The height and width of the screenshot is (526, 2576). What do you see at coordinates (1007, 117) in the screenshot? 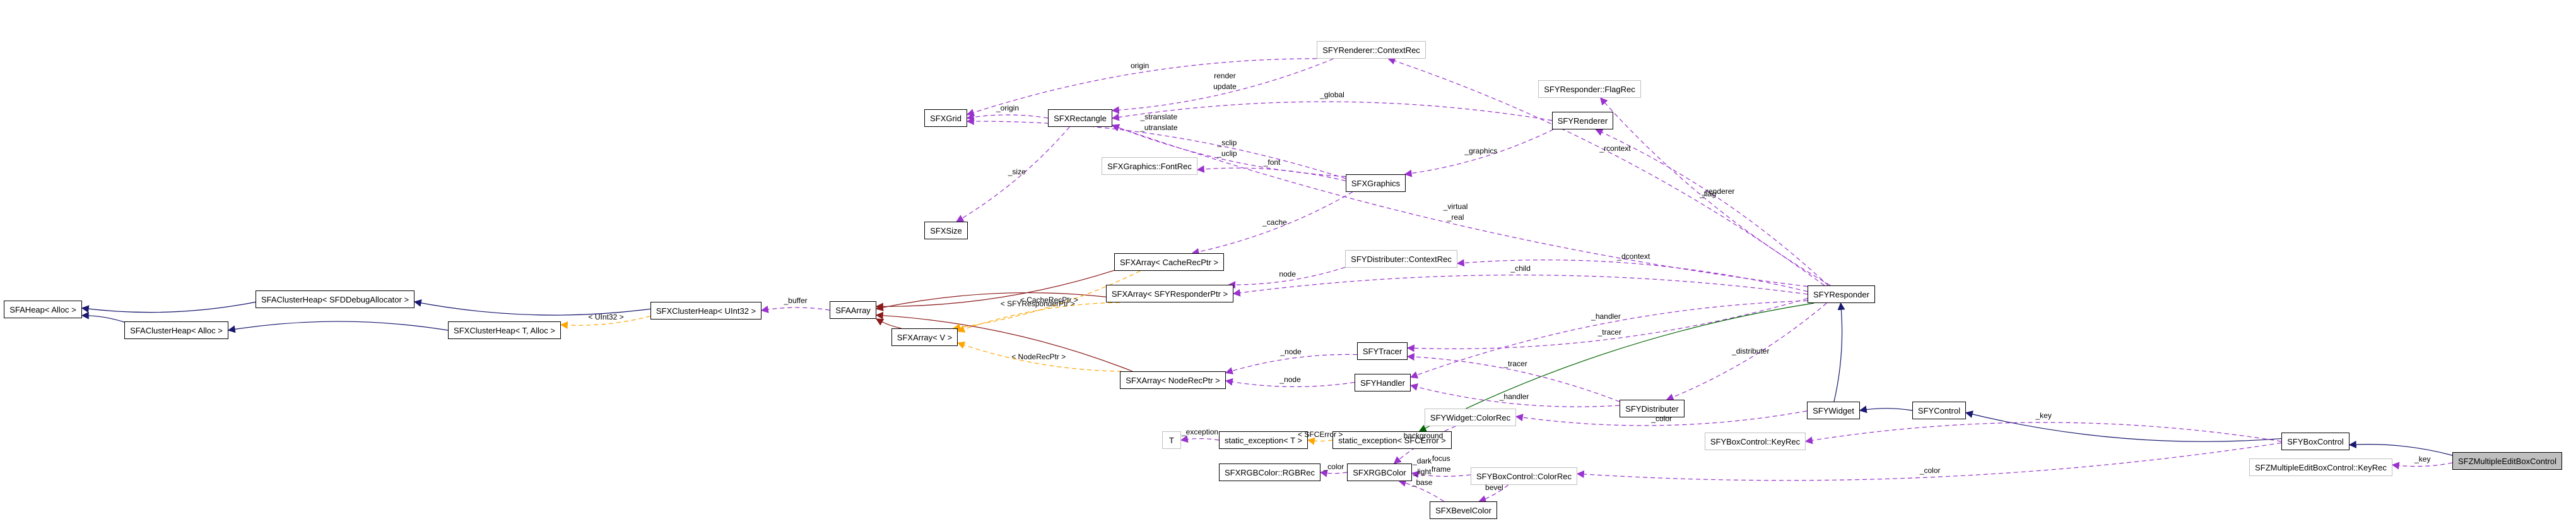
I see `edge-sfxrectangle-to-sfxgrid` at bounding box center [1007, 117].